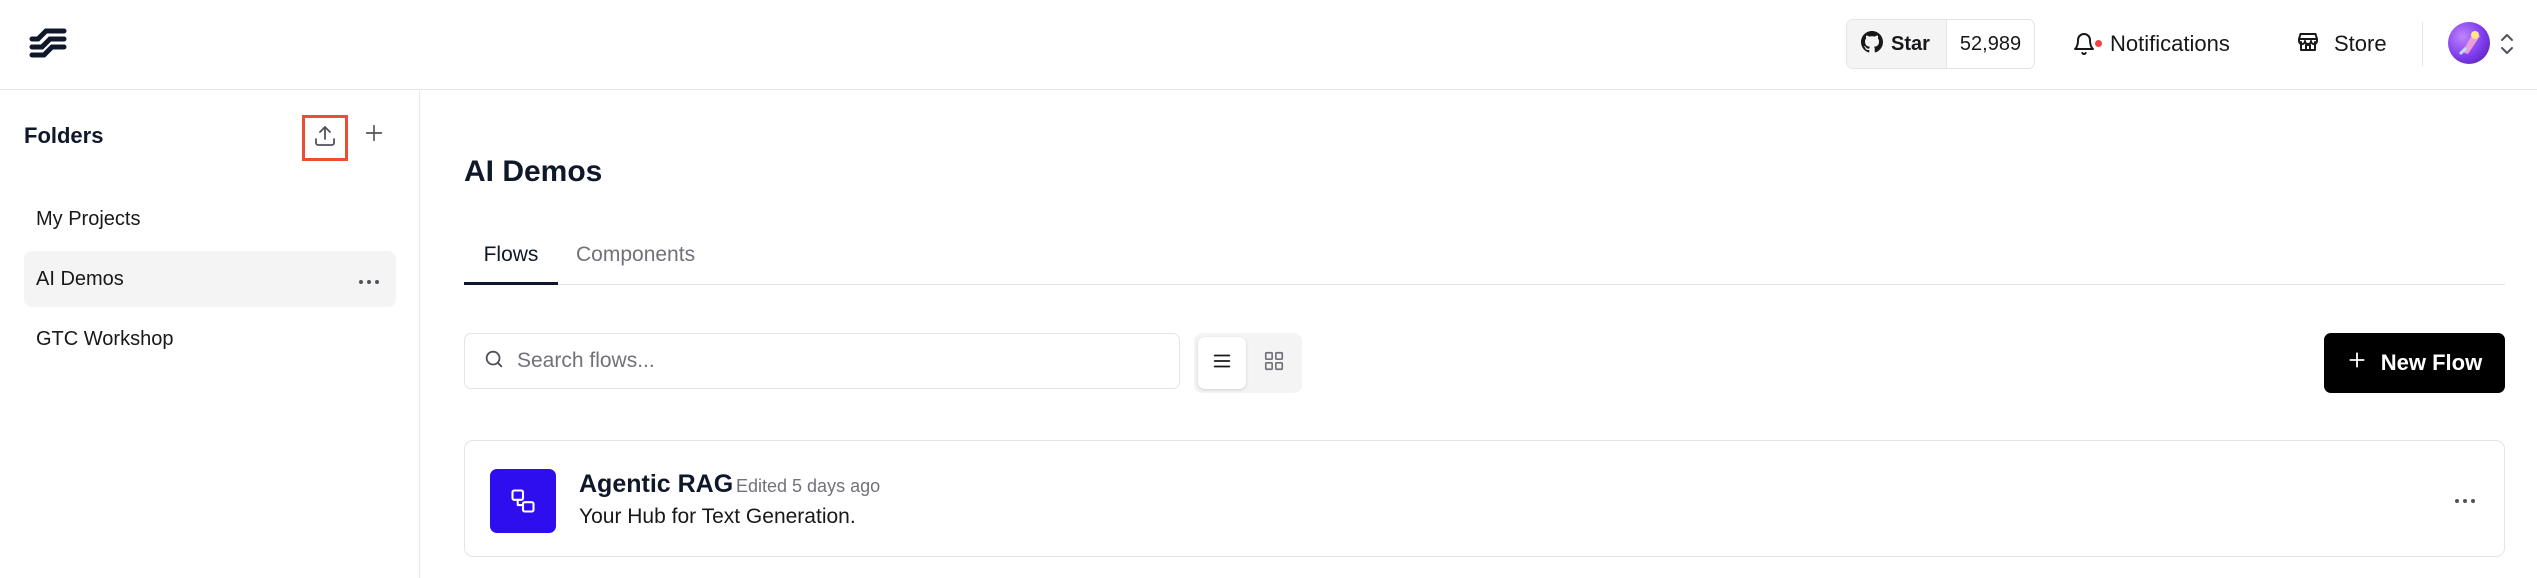 Image resolution: width=2537 pixels, height=578 pixels. I want to click on folder-item-gtc-workshop: GTC Workshop, so click(210, 339).